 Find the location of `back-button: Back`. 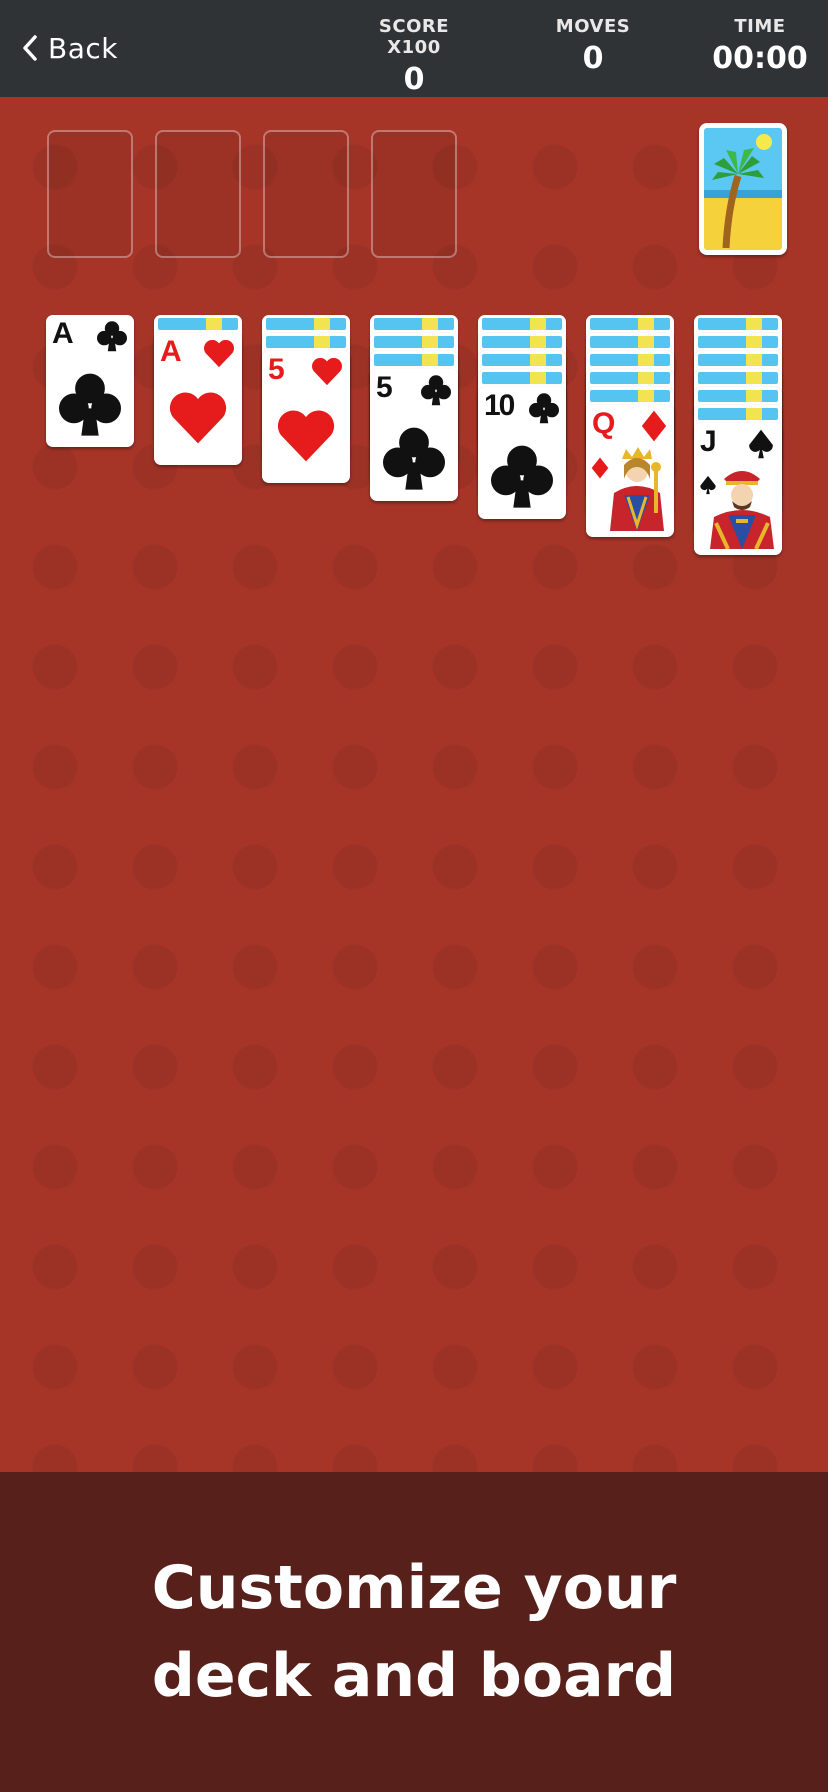

back-button: Back is located at coordinates (70, 48).